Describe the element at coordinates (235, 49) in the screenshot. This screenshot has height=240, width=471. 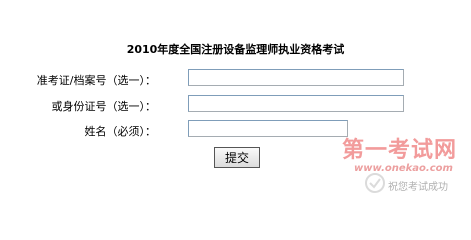
I see `form-title: 2010年度全国注册设备监理师执业资格考试` at that location.